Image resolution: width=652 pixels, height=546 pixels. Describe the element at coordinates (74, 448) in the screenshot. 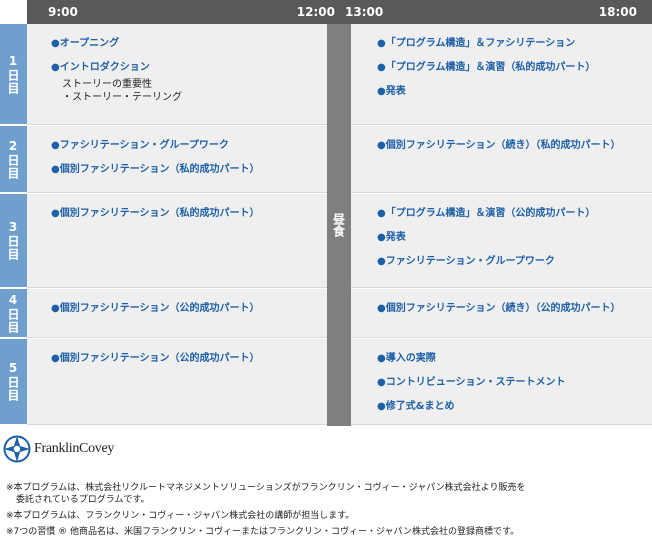

I see `logo-wordmark: FranklinCovey` at that location.